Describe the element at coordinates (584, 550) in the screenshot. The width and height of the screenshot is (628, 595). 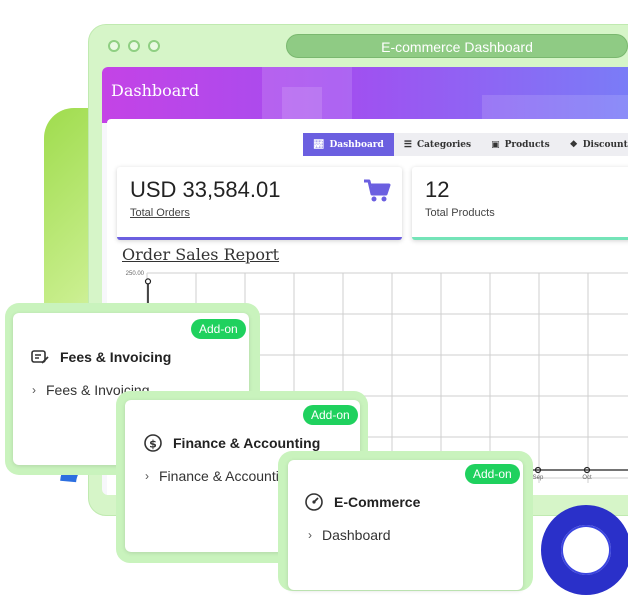
I see `decorative-donut` at that location.